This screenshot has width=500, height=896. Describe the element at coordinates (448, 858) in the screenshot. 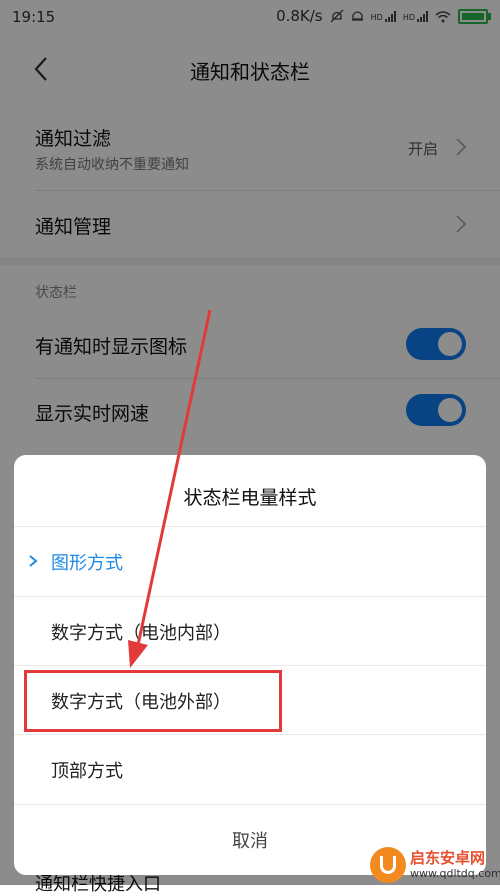

I see `watermark-name: 启东安卓网` at that location.